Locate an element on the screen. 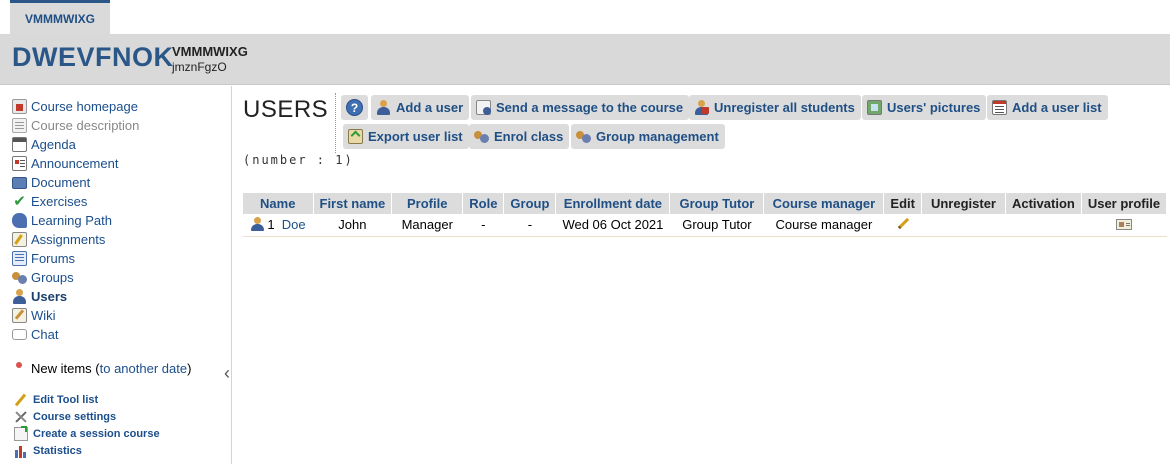 The height and width of the screenshot is (471, 1170). title-divider is located at coordinates (335, 123).